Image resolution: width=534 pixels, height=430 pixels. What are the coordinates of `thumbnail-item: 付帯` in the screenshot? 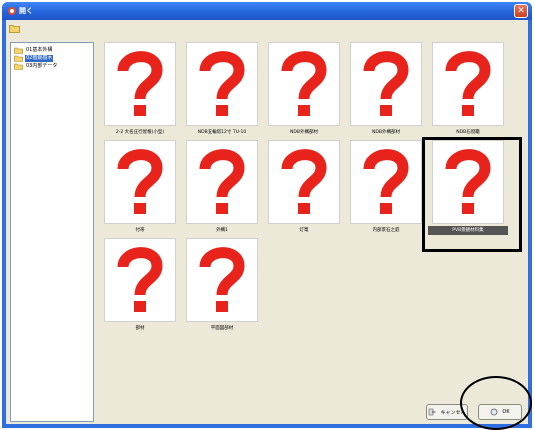 It's located at (140, 188).